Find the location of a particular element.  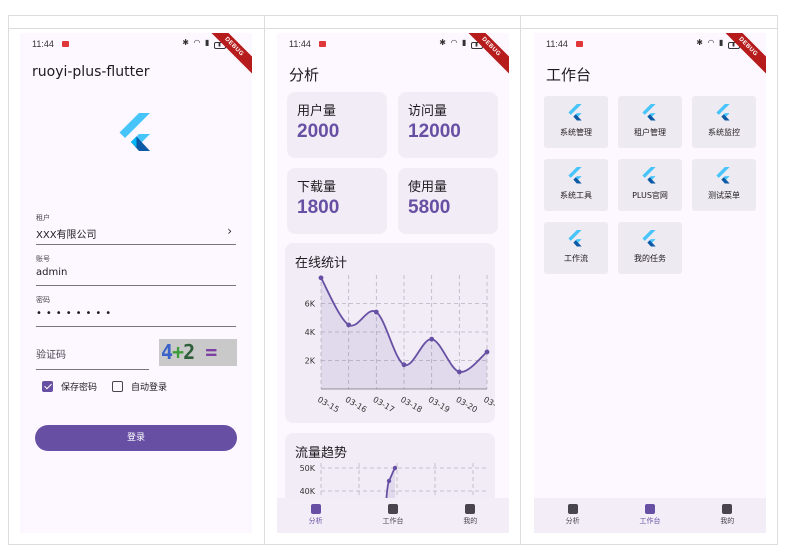

x-tick-label: 03-19 is located at coordinates (439, 404).